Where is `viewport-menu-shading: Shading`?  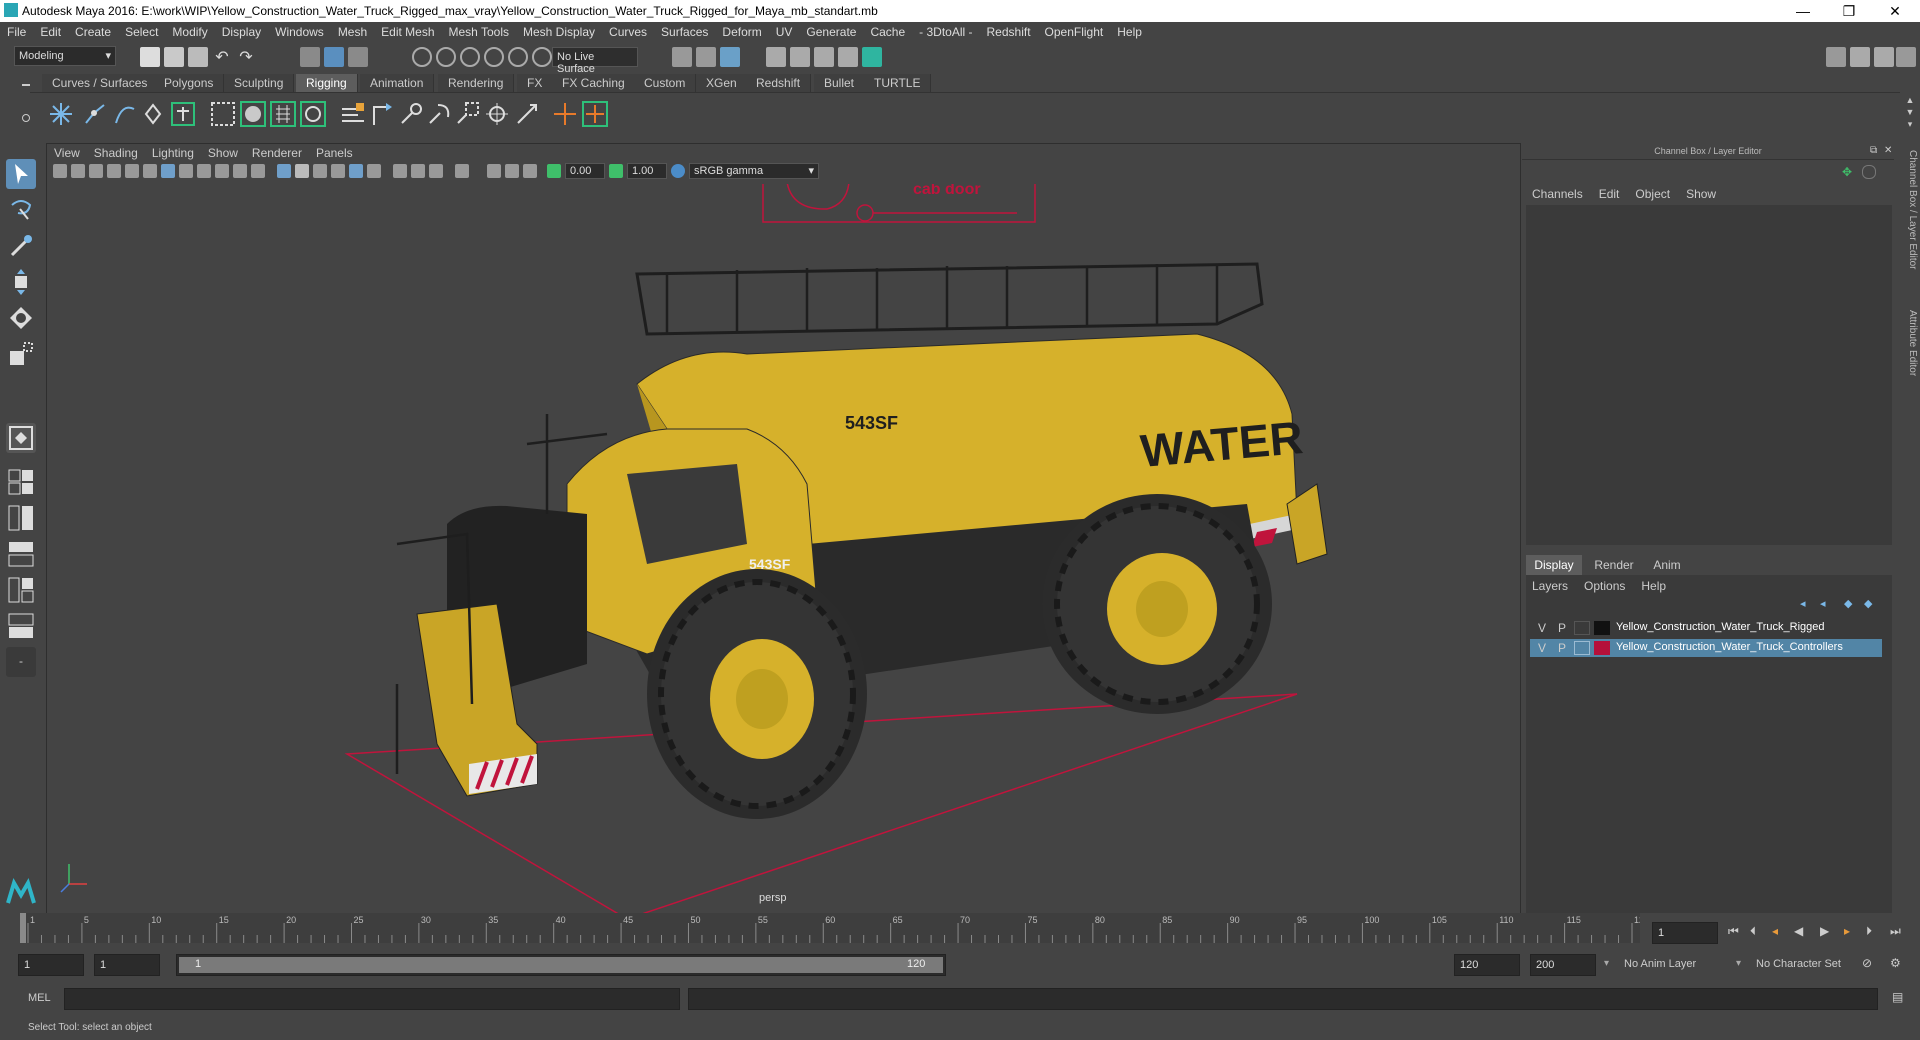 viewport-menu-shading: Shading is located at coordinates (116, 153).